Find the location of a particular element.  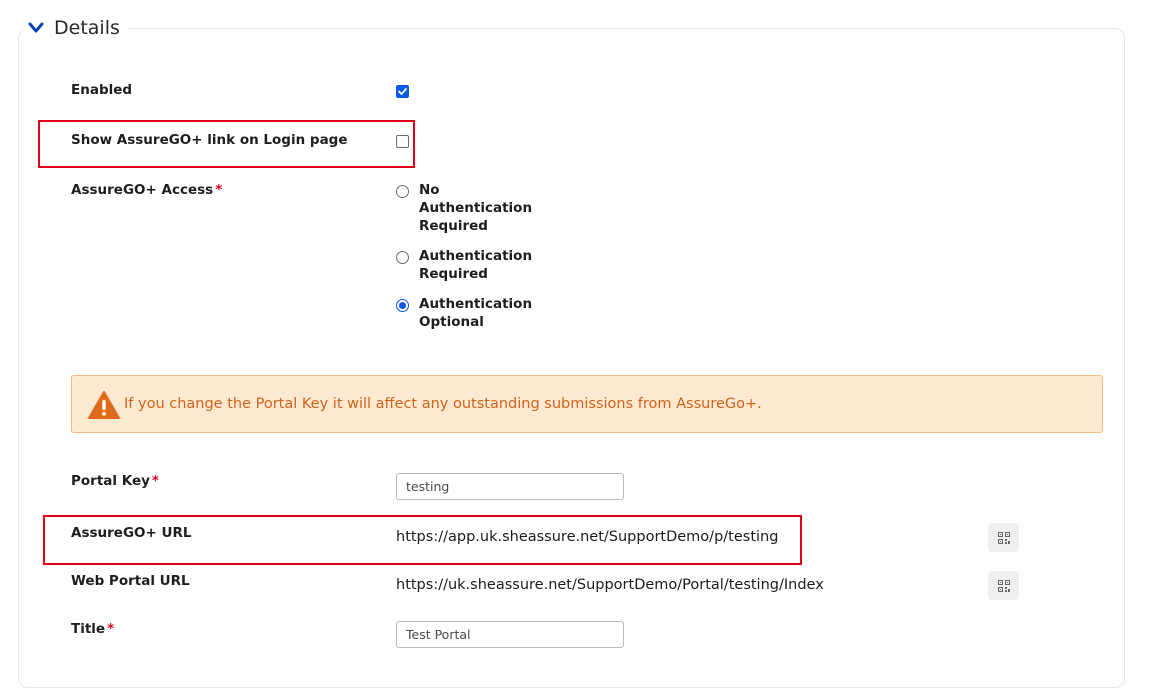

radio-label-no-auth-required: No Authentication Required is located at coordinates (484, 208).